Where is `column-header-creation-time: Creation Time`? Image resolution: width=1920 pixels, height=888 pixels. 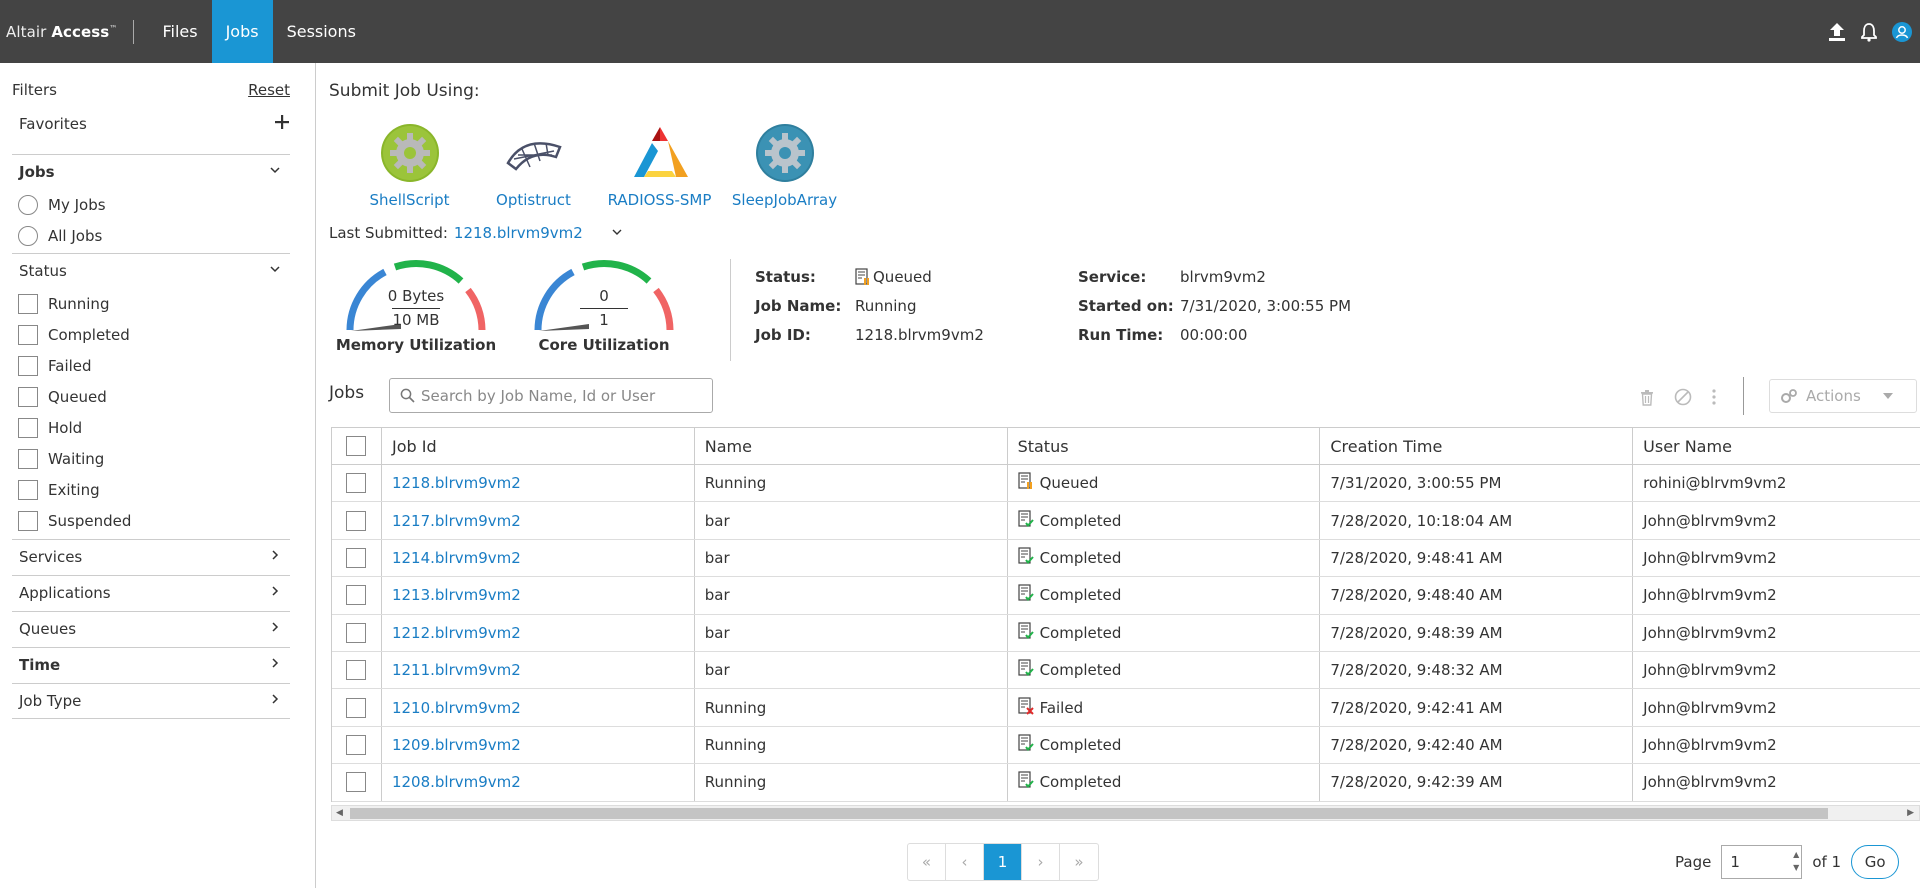 column-header-creation-time: Creation Time is located at coordinates (1477, 446).